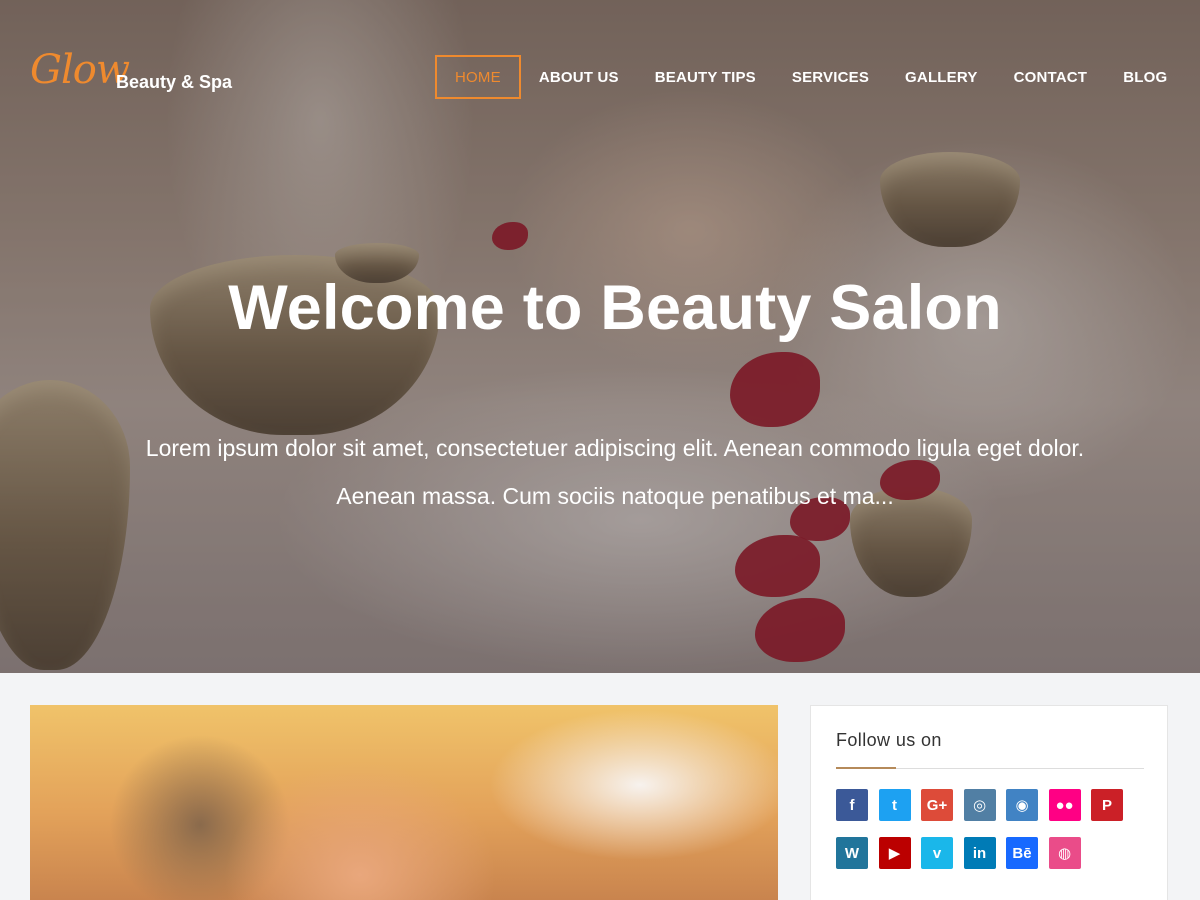 This screenshot has width=1200, height=900. I want to click on hero-title: Welcome to Beauty Salon, so click(615, 308).